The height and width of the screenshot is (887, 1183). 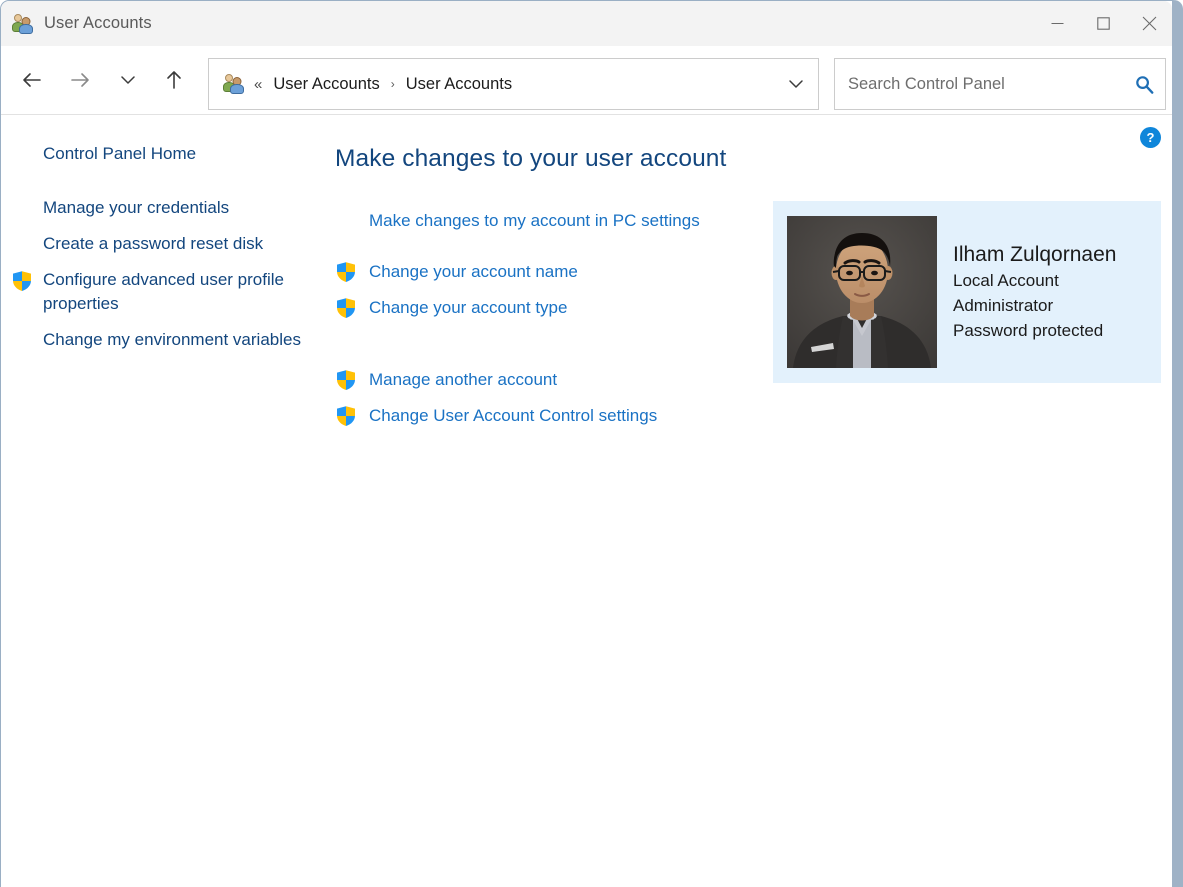 I want to click on maximize-icon, so click(x=1103, y=23).